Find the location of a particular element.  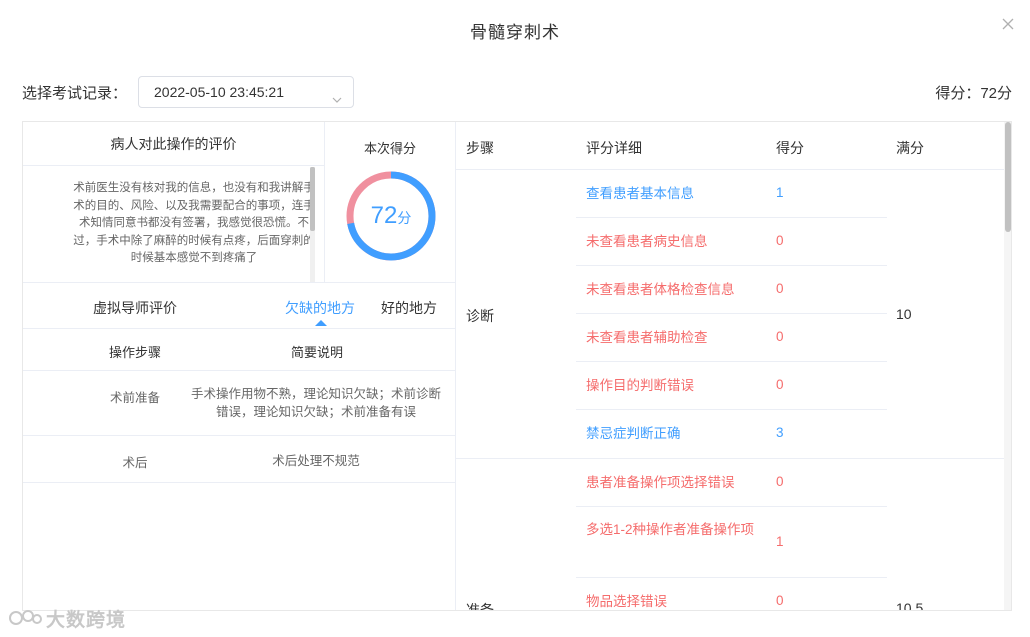

score-detail: 物品选择错误 is located at coordinates (626, 601).